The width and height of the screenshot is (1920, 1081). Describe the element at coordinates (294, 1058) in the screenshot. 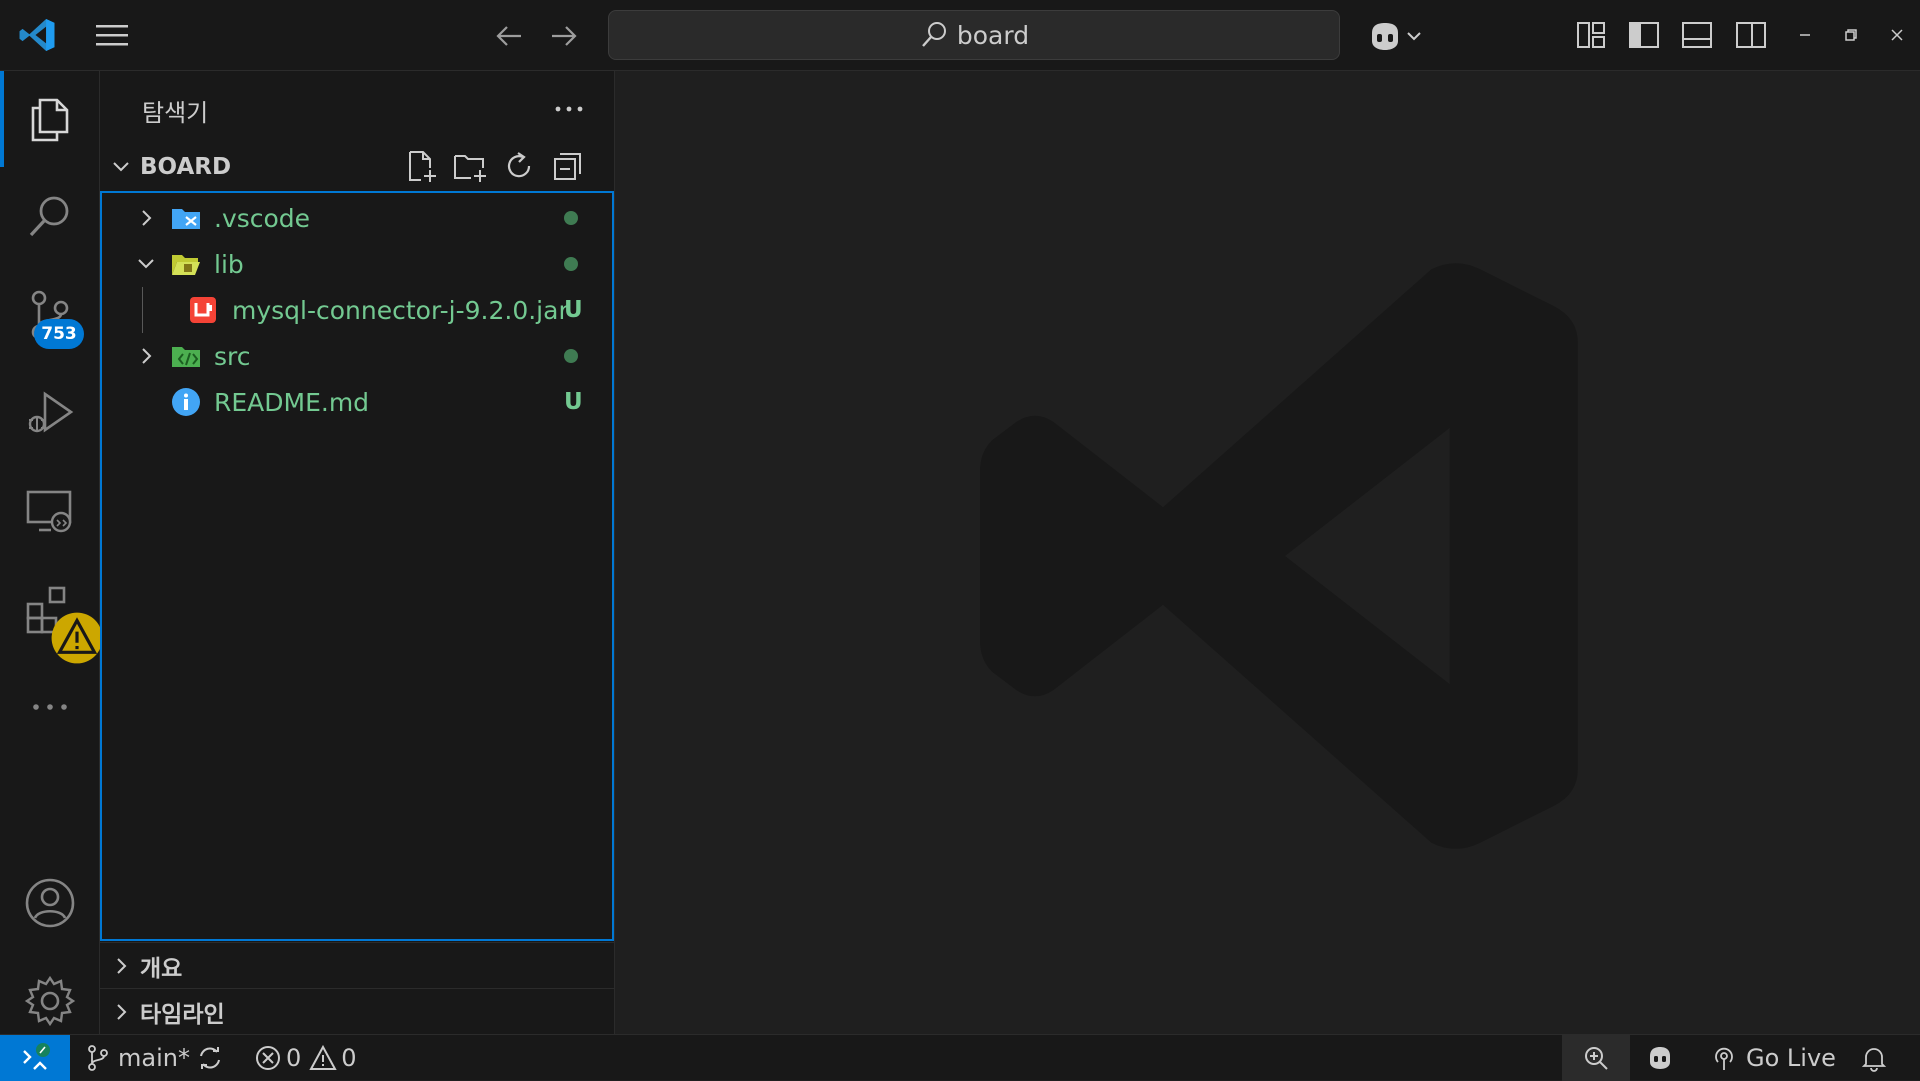

I see `error-count: 0` at that location.